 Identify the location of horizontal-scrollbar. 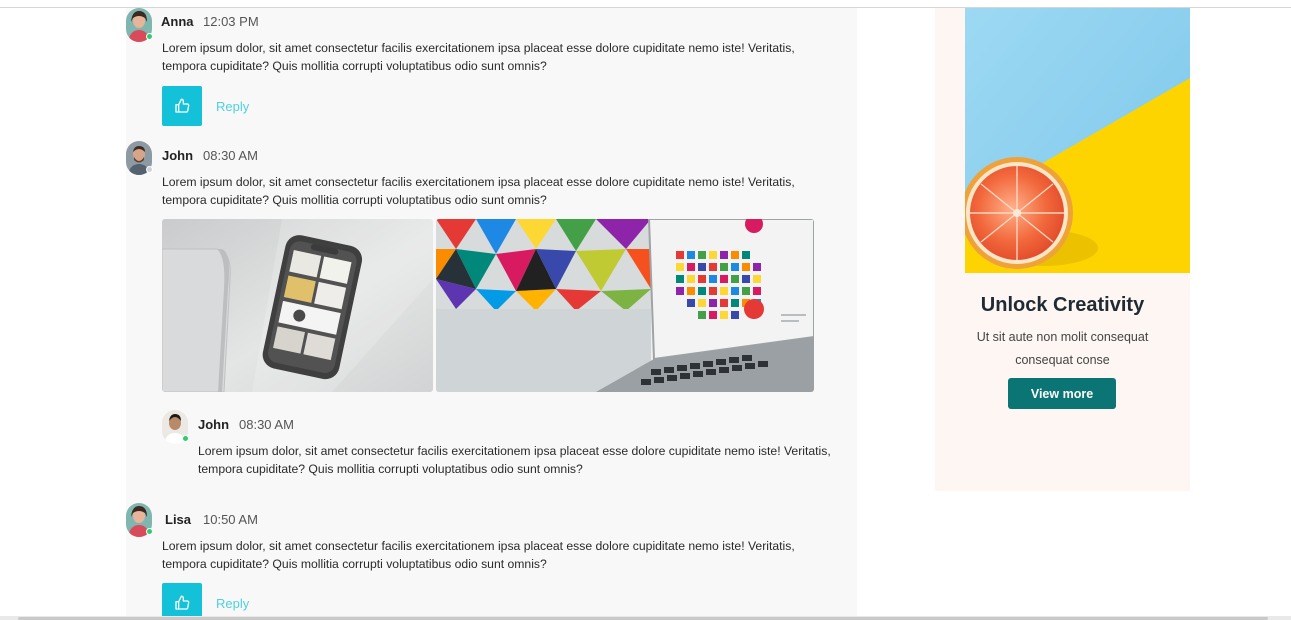
(645, 618).